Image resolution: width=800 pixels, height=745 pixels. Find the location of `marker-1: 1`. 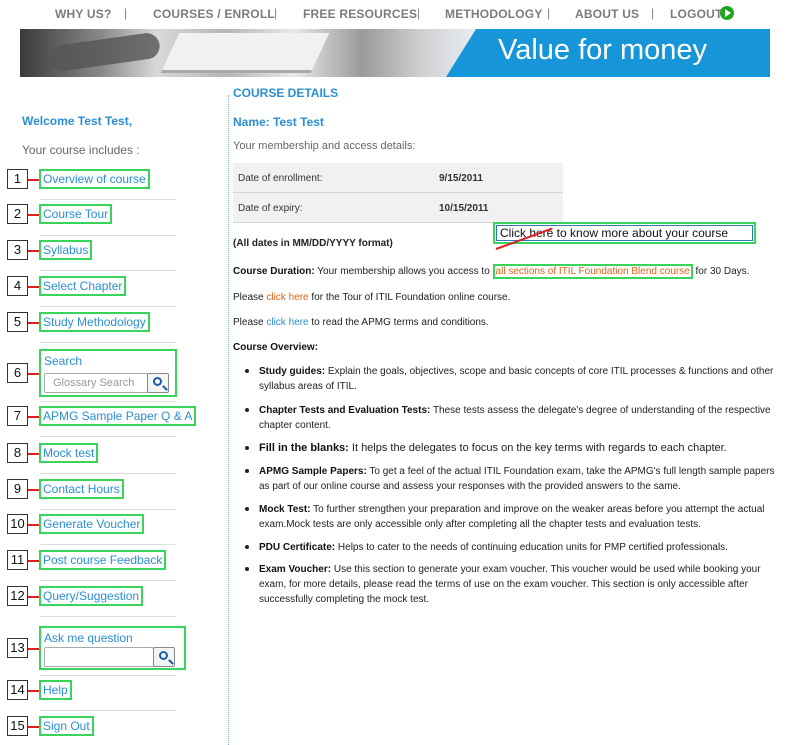

marker-1: 1 is located at coordinates (17, 179).